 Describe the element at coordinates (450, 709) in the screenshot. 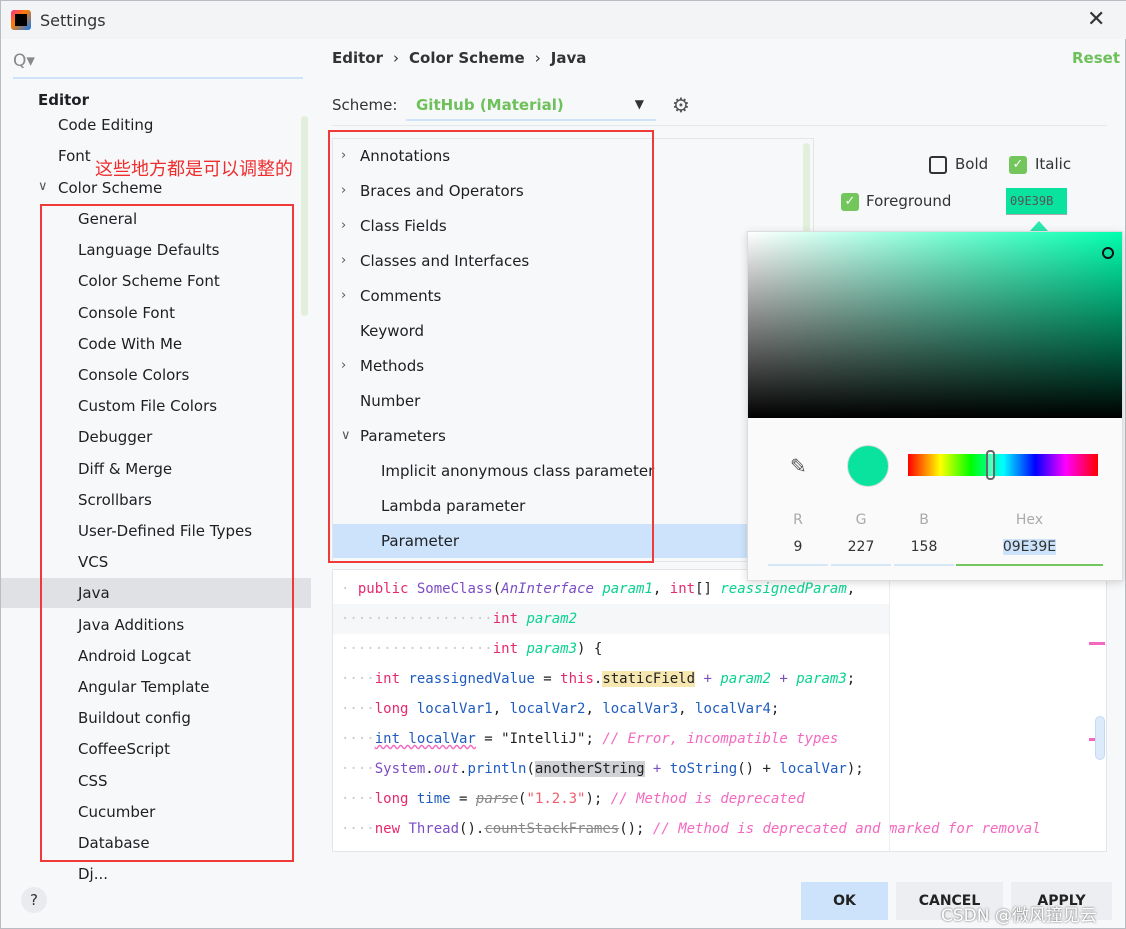

I see `code-token: localVar1` at that location.